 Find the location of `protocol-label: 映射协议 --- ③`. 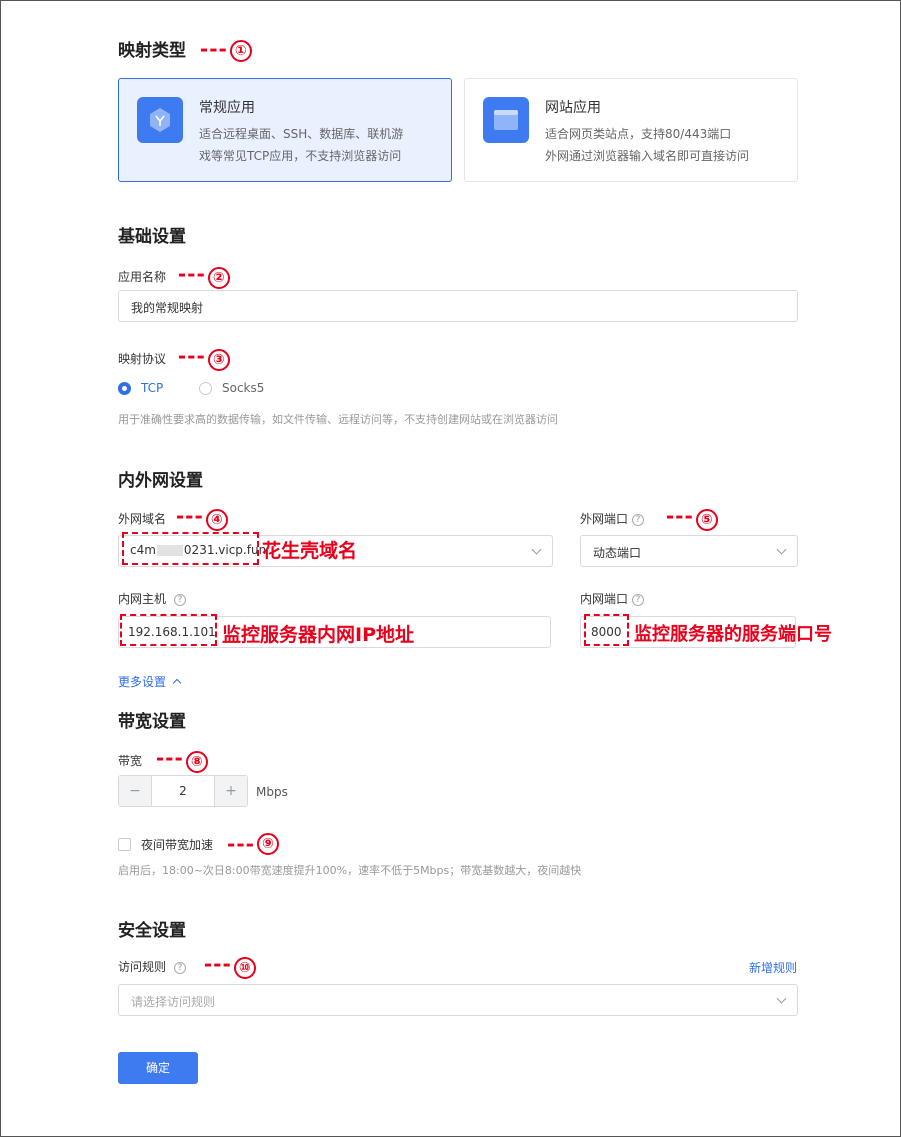

protocol-label: 映射协议 --- ③ is located at coordinates (174, 357).